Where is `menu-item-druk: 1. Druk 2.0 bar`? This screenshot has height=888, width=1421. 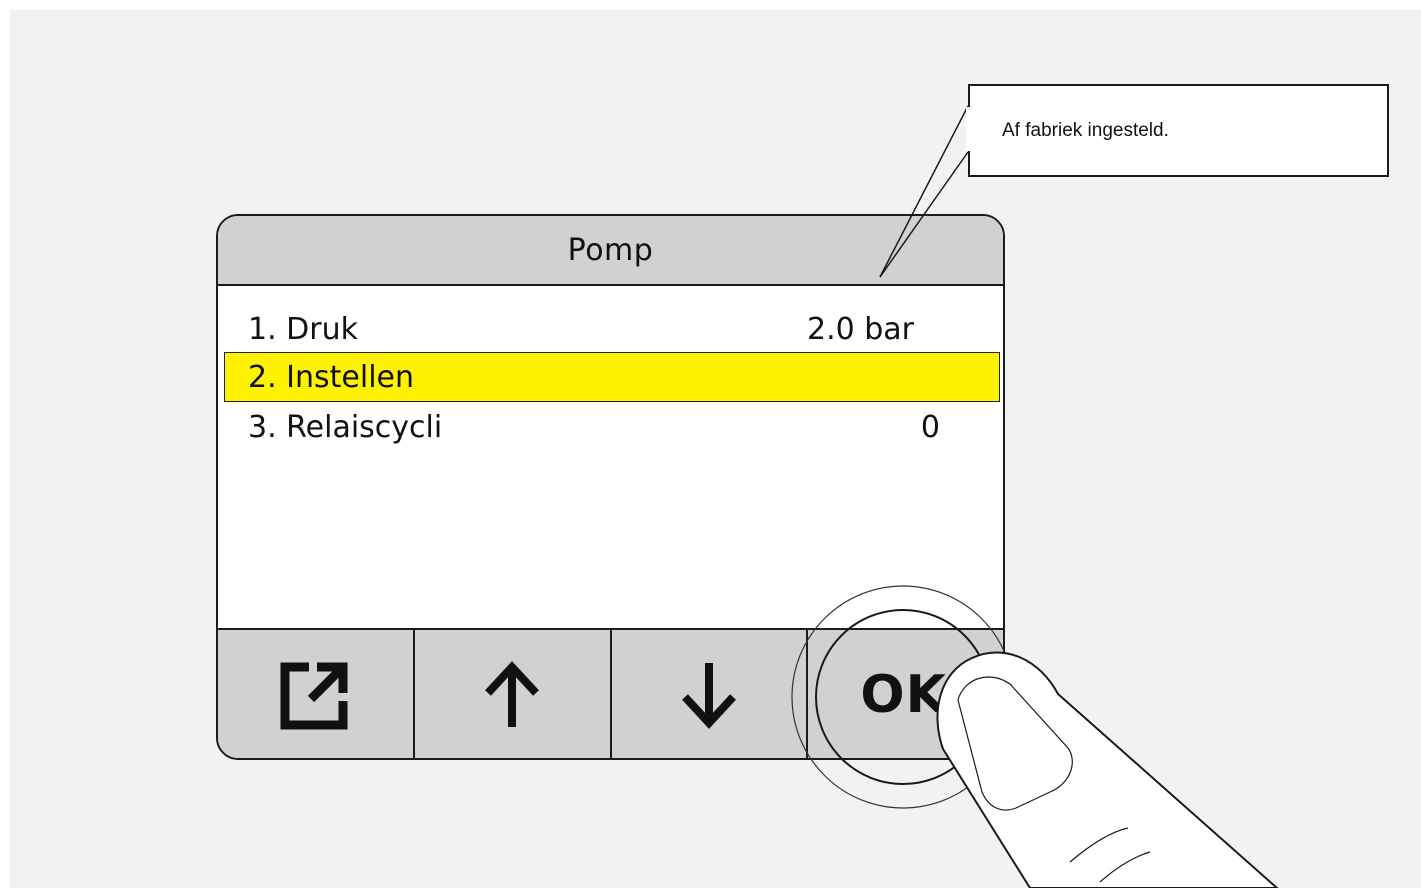
menu-item-druk: 1. Druk 2.0 bar is located at coordinates (612, 329).